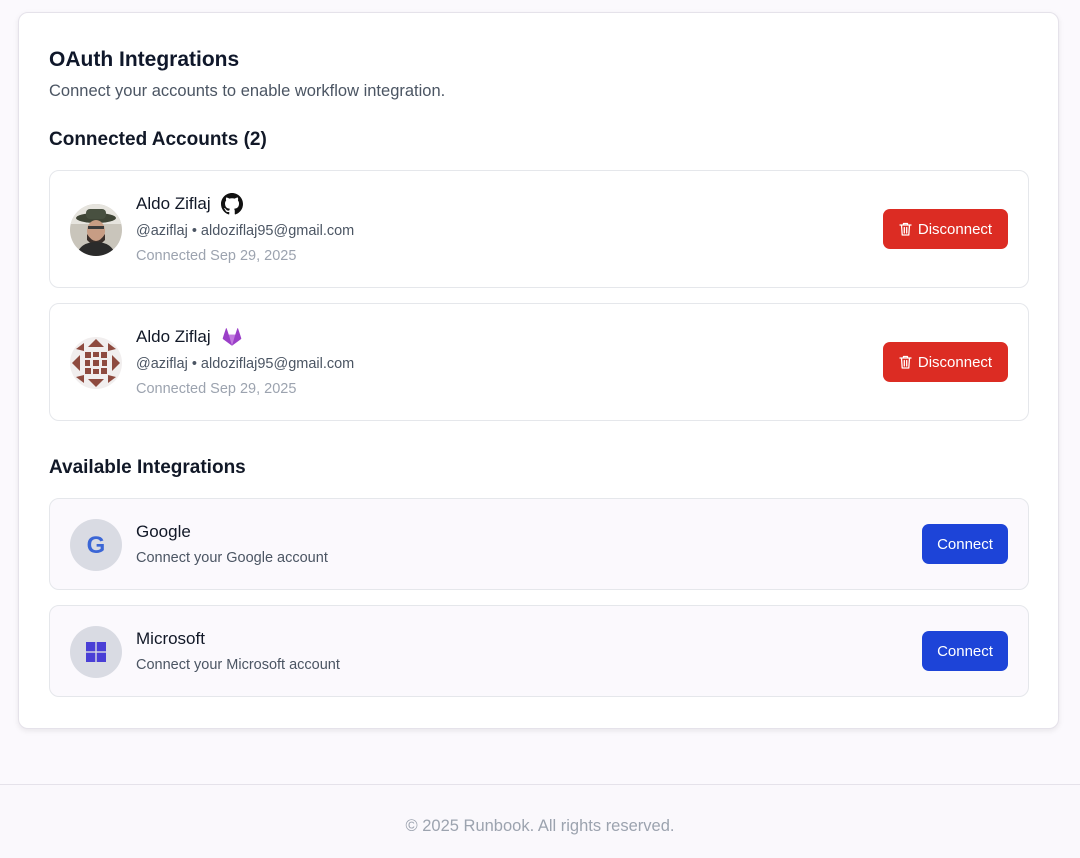 This screenshot has height=858, width=1080. I want to click on integration-description: Connect your Google account, so click(232, 558).